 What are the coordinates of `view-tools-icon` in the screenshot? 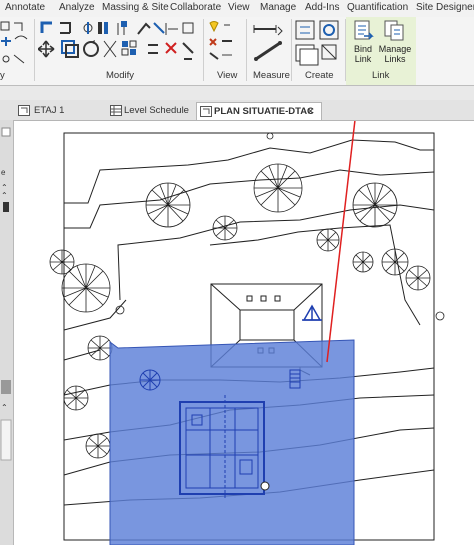 It's located at (226, 44).